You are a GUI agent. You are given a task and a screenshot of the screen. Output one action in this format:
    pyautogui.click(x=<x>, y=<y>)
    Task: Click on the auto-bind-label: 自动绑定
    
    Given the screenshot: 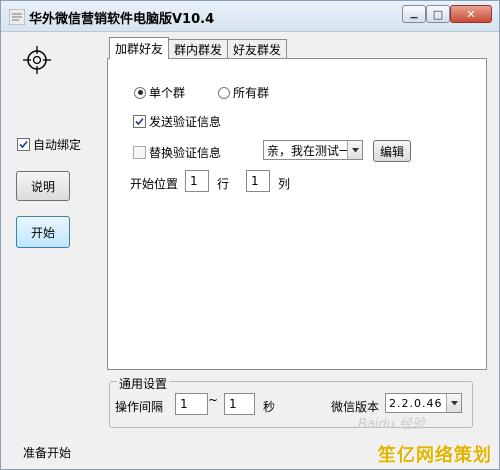 What is the action you would take?
    pyautogui.click(x=57, y=145)
    